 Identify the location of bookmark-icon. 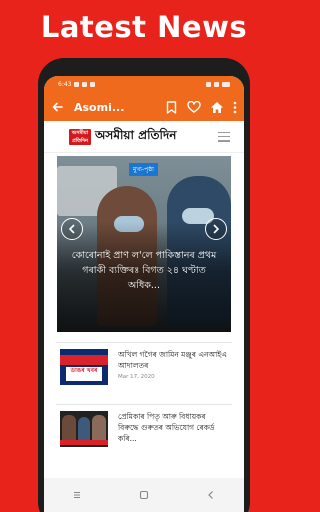
(171, 107).